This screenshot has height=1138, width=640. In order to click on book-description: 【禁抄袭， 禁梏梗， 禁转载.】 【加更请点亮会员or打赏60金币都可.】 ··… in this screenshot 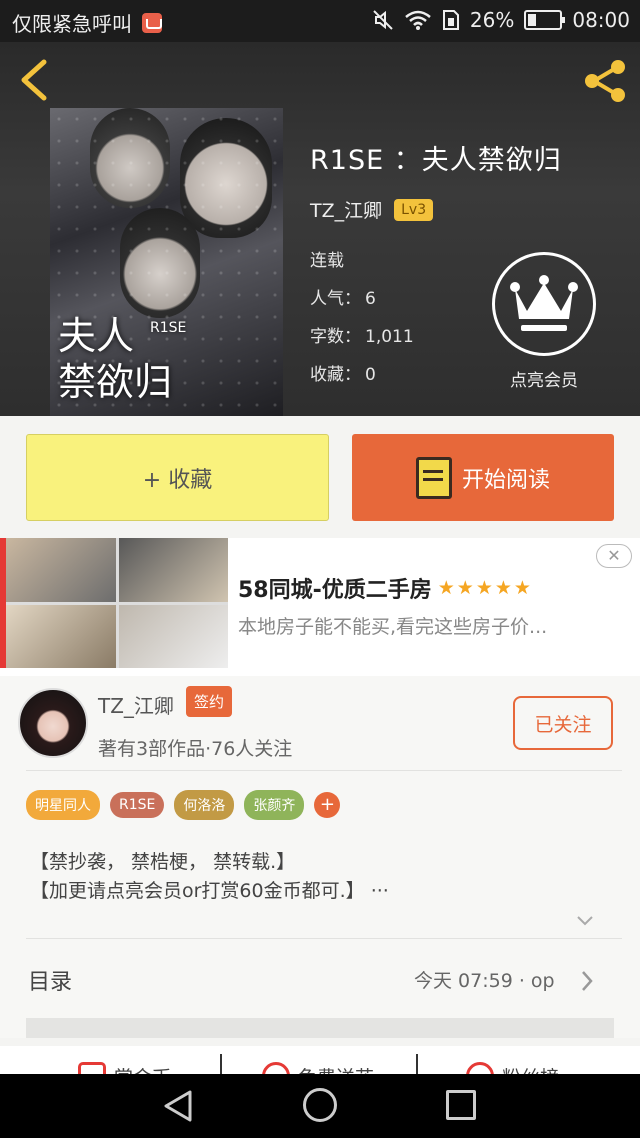, I will do `click(209, 876)`.